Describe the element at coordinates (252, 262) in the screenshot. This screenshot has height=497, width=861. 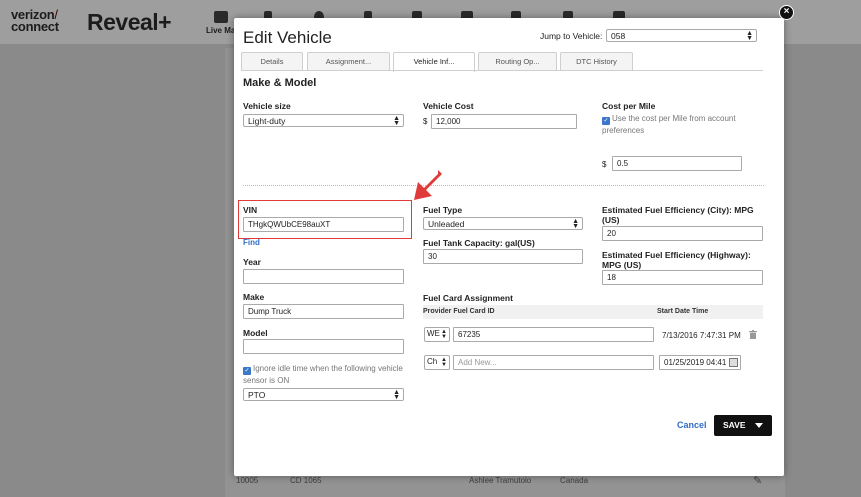
I see `year-label: Year` at that location.